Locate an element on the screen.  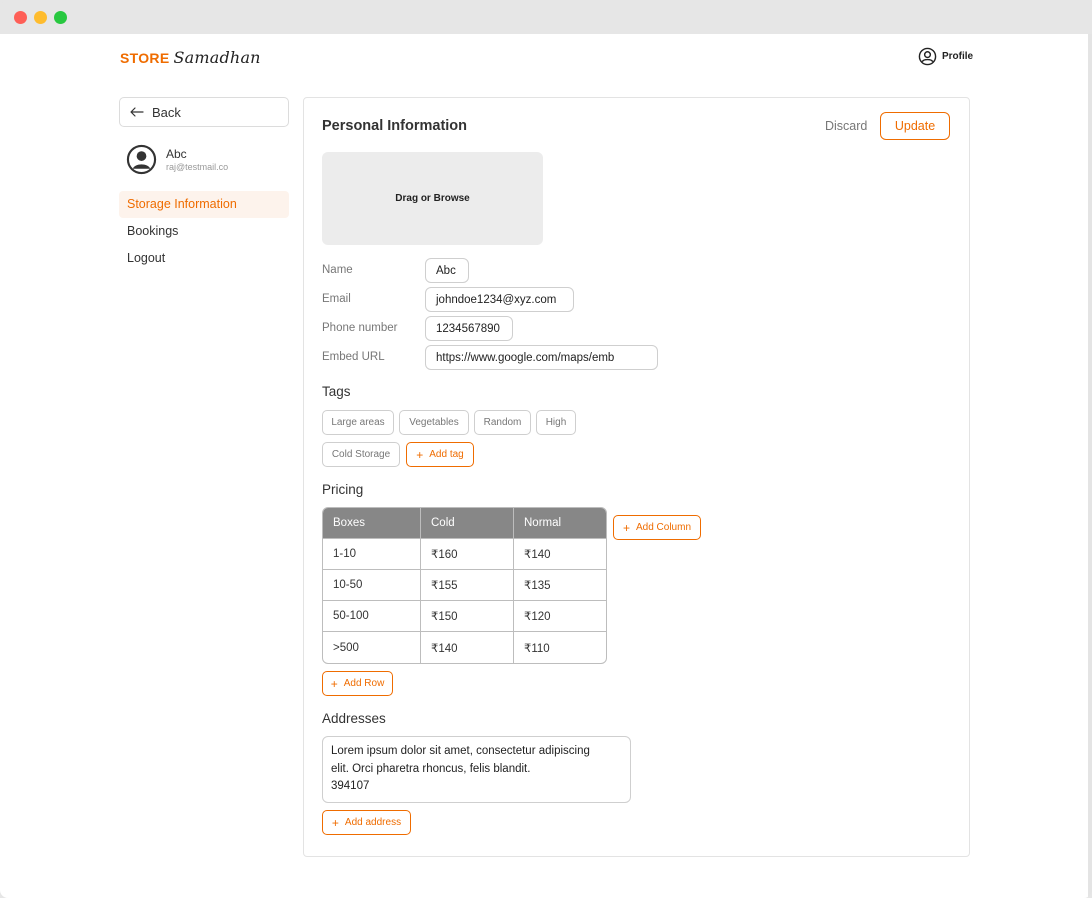
pricing-title: Pricing is located at coordinates (343, 489).